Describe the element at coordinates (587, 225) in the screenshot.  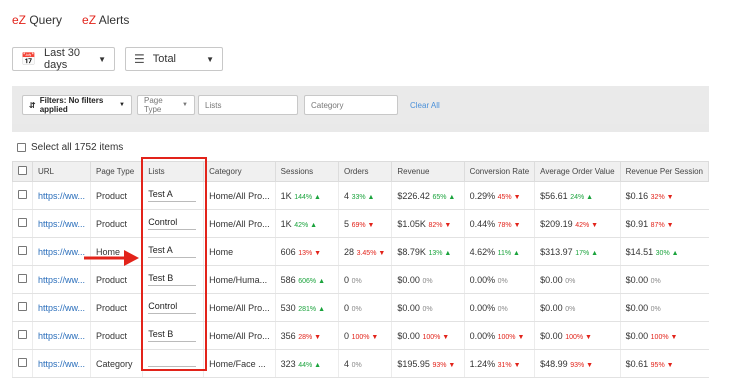
I see `metric-change: 42% ▼` at that location.